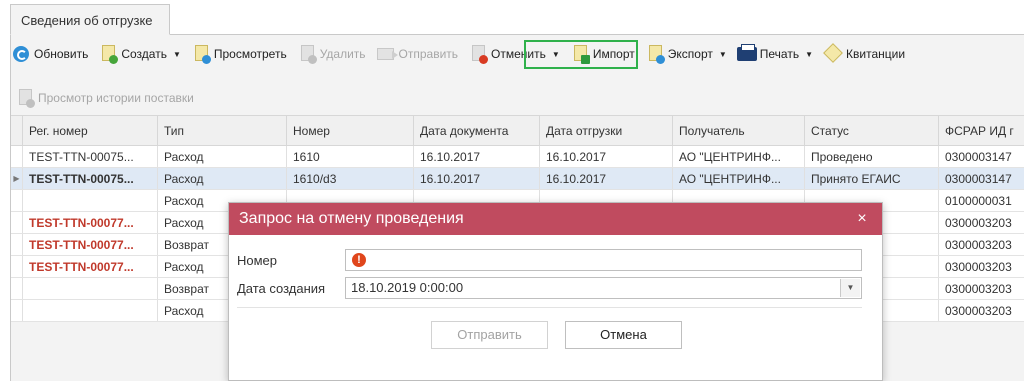 Image resolution: width=1024 pixels, height=381 pixels. What do you see at coordinates (623, 335) in the screenshot?
I see `cancel-dialog-button: Отмена` at bounding box center [623, 335].